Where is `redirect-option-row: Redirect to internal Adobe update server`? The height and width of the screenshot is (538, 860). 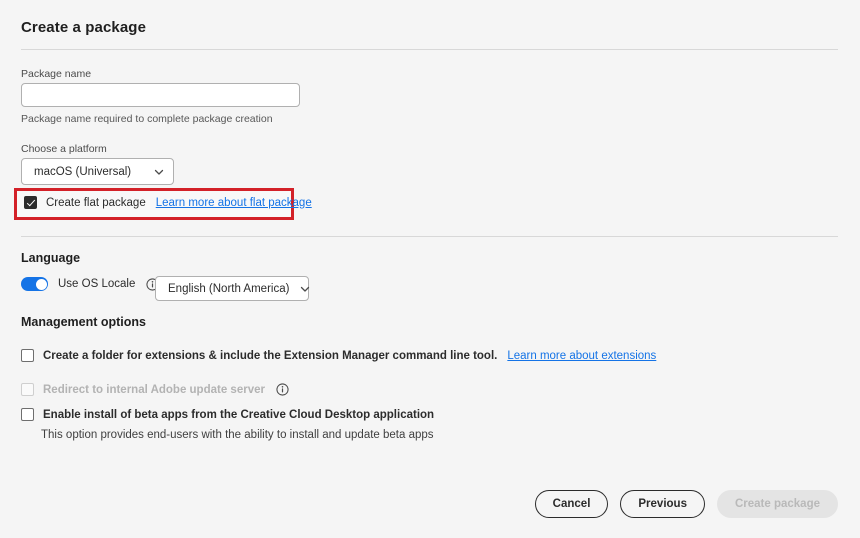 redirect-option-row: Redirect to internal Adobe update server is located at coordinates (155, 389).